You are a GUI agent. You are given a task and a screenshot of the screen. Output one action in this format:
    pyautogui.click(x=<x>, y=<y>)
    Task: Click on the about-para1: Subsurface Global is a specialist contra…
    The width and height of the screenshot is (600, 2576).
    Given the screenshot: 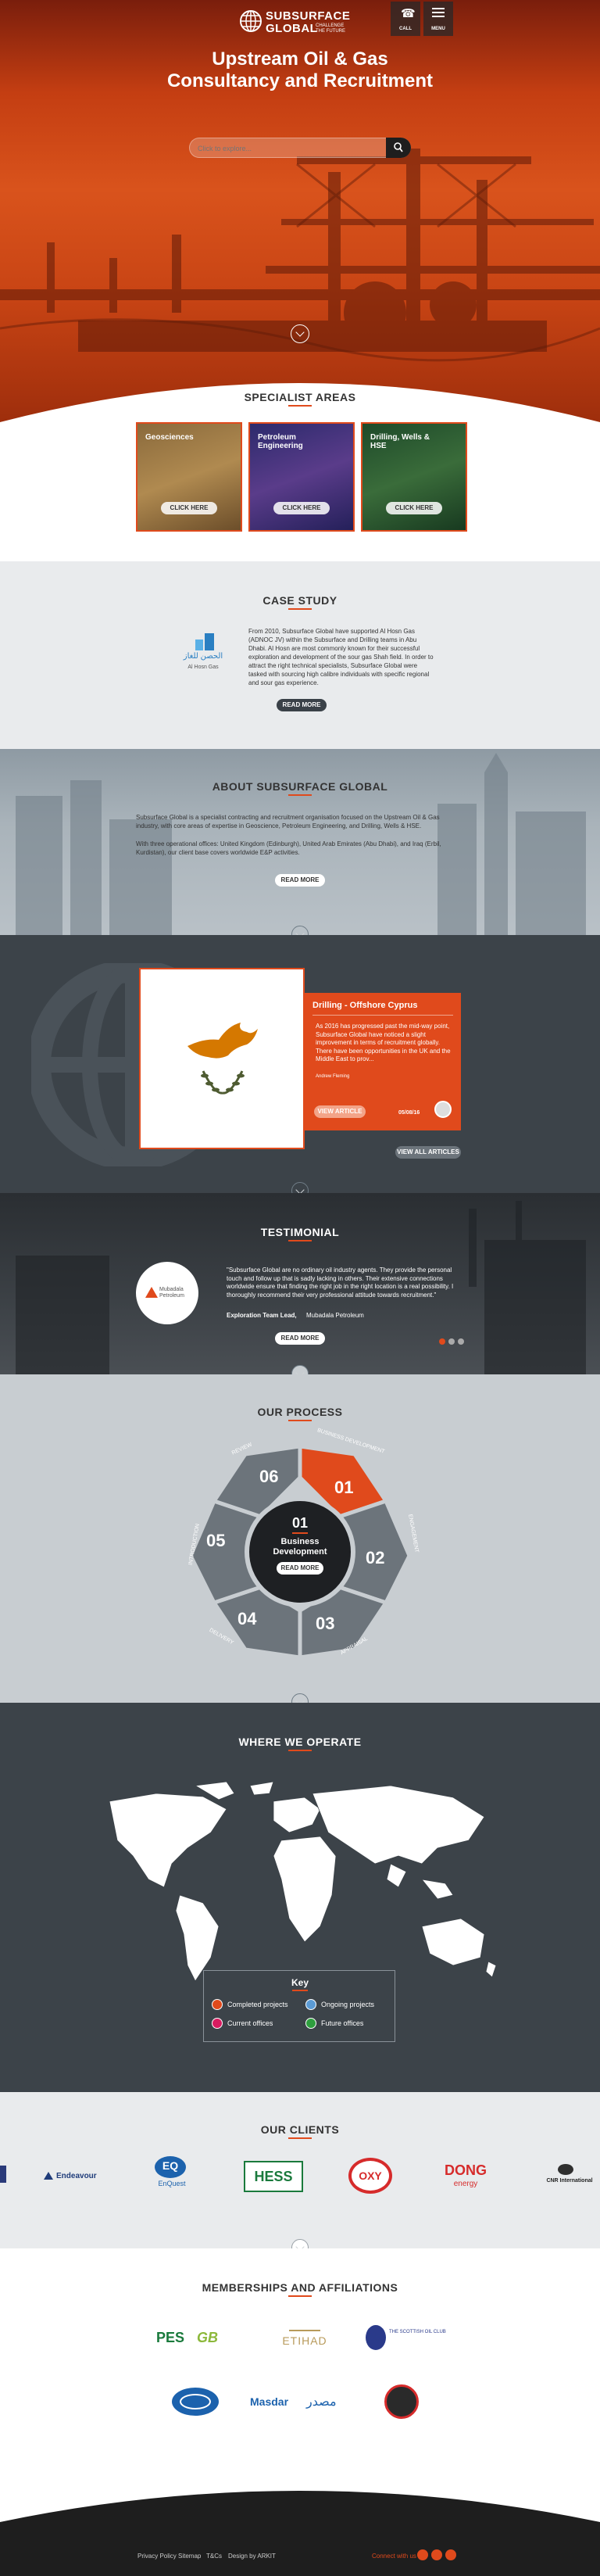 What is the action you would take?
    pyautogui.click(x=288, y=821)
    